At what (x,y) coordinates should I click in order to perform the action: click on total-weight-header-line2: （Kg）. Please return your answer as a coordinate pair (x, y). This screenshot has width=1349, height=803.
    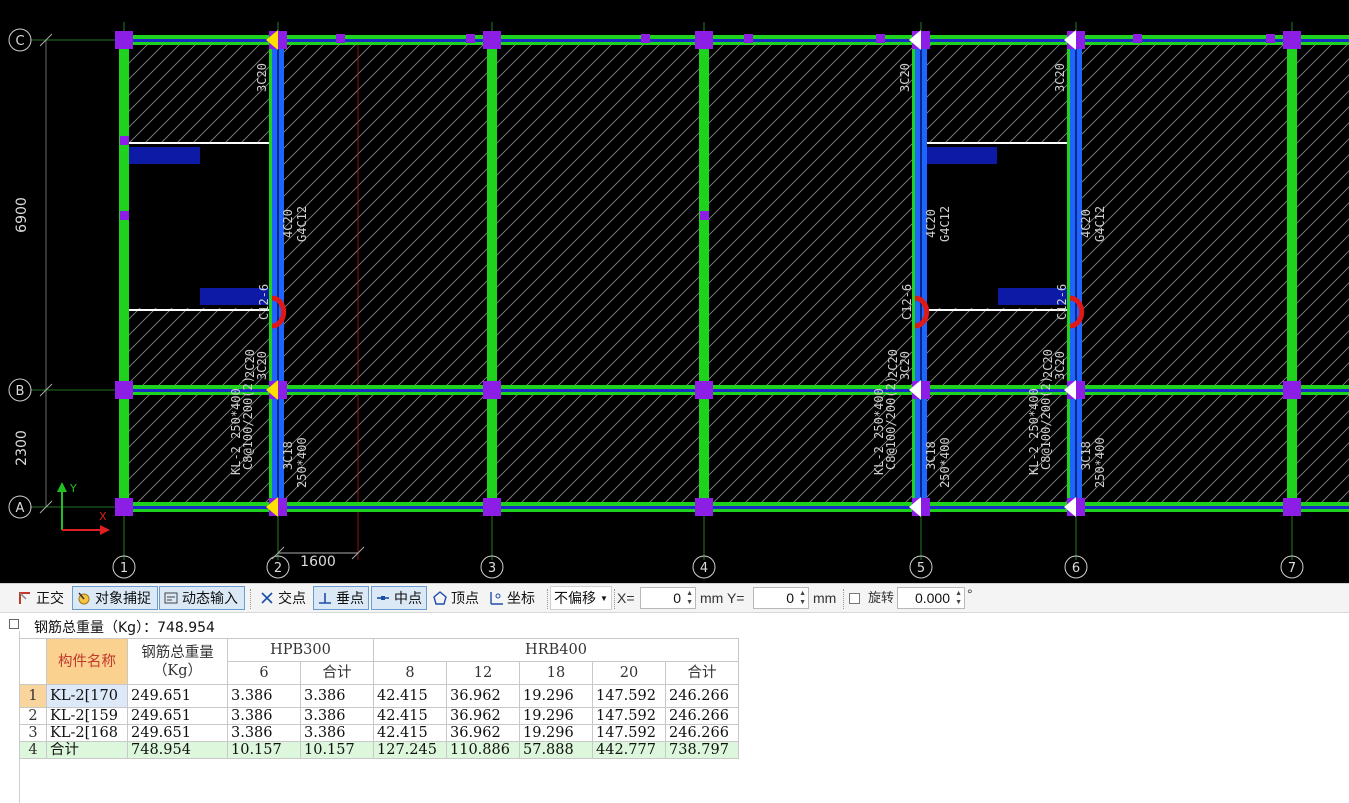
    Looking at the image, I should click on (177, 670).